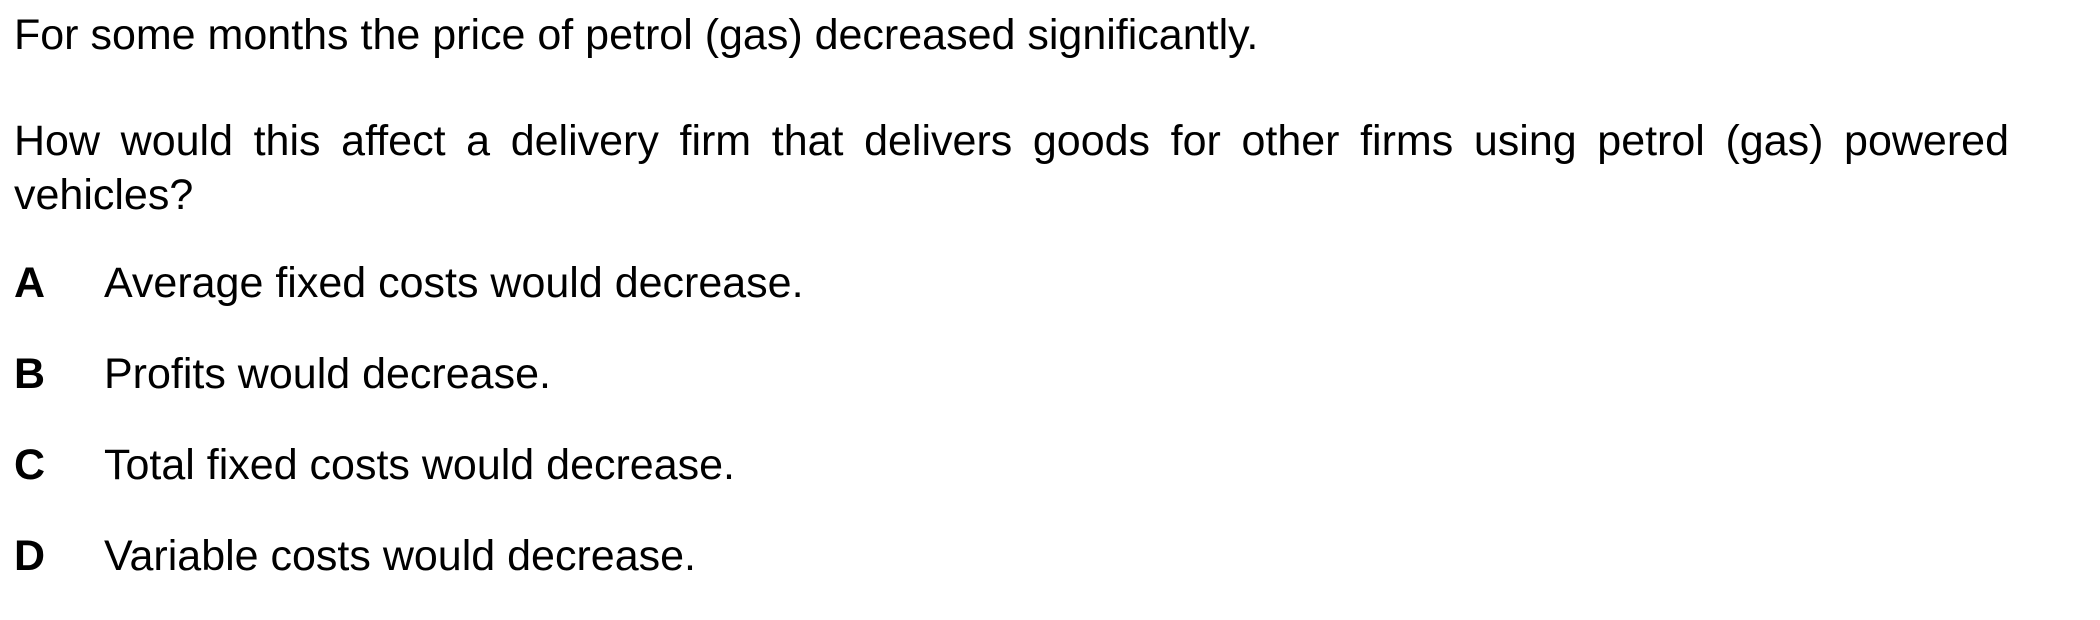 This screenshot has height=620, width=2100. I want to click on option-letter: C, so click(30, 465).